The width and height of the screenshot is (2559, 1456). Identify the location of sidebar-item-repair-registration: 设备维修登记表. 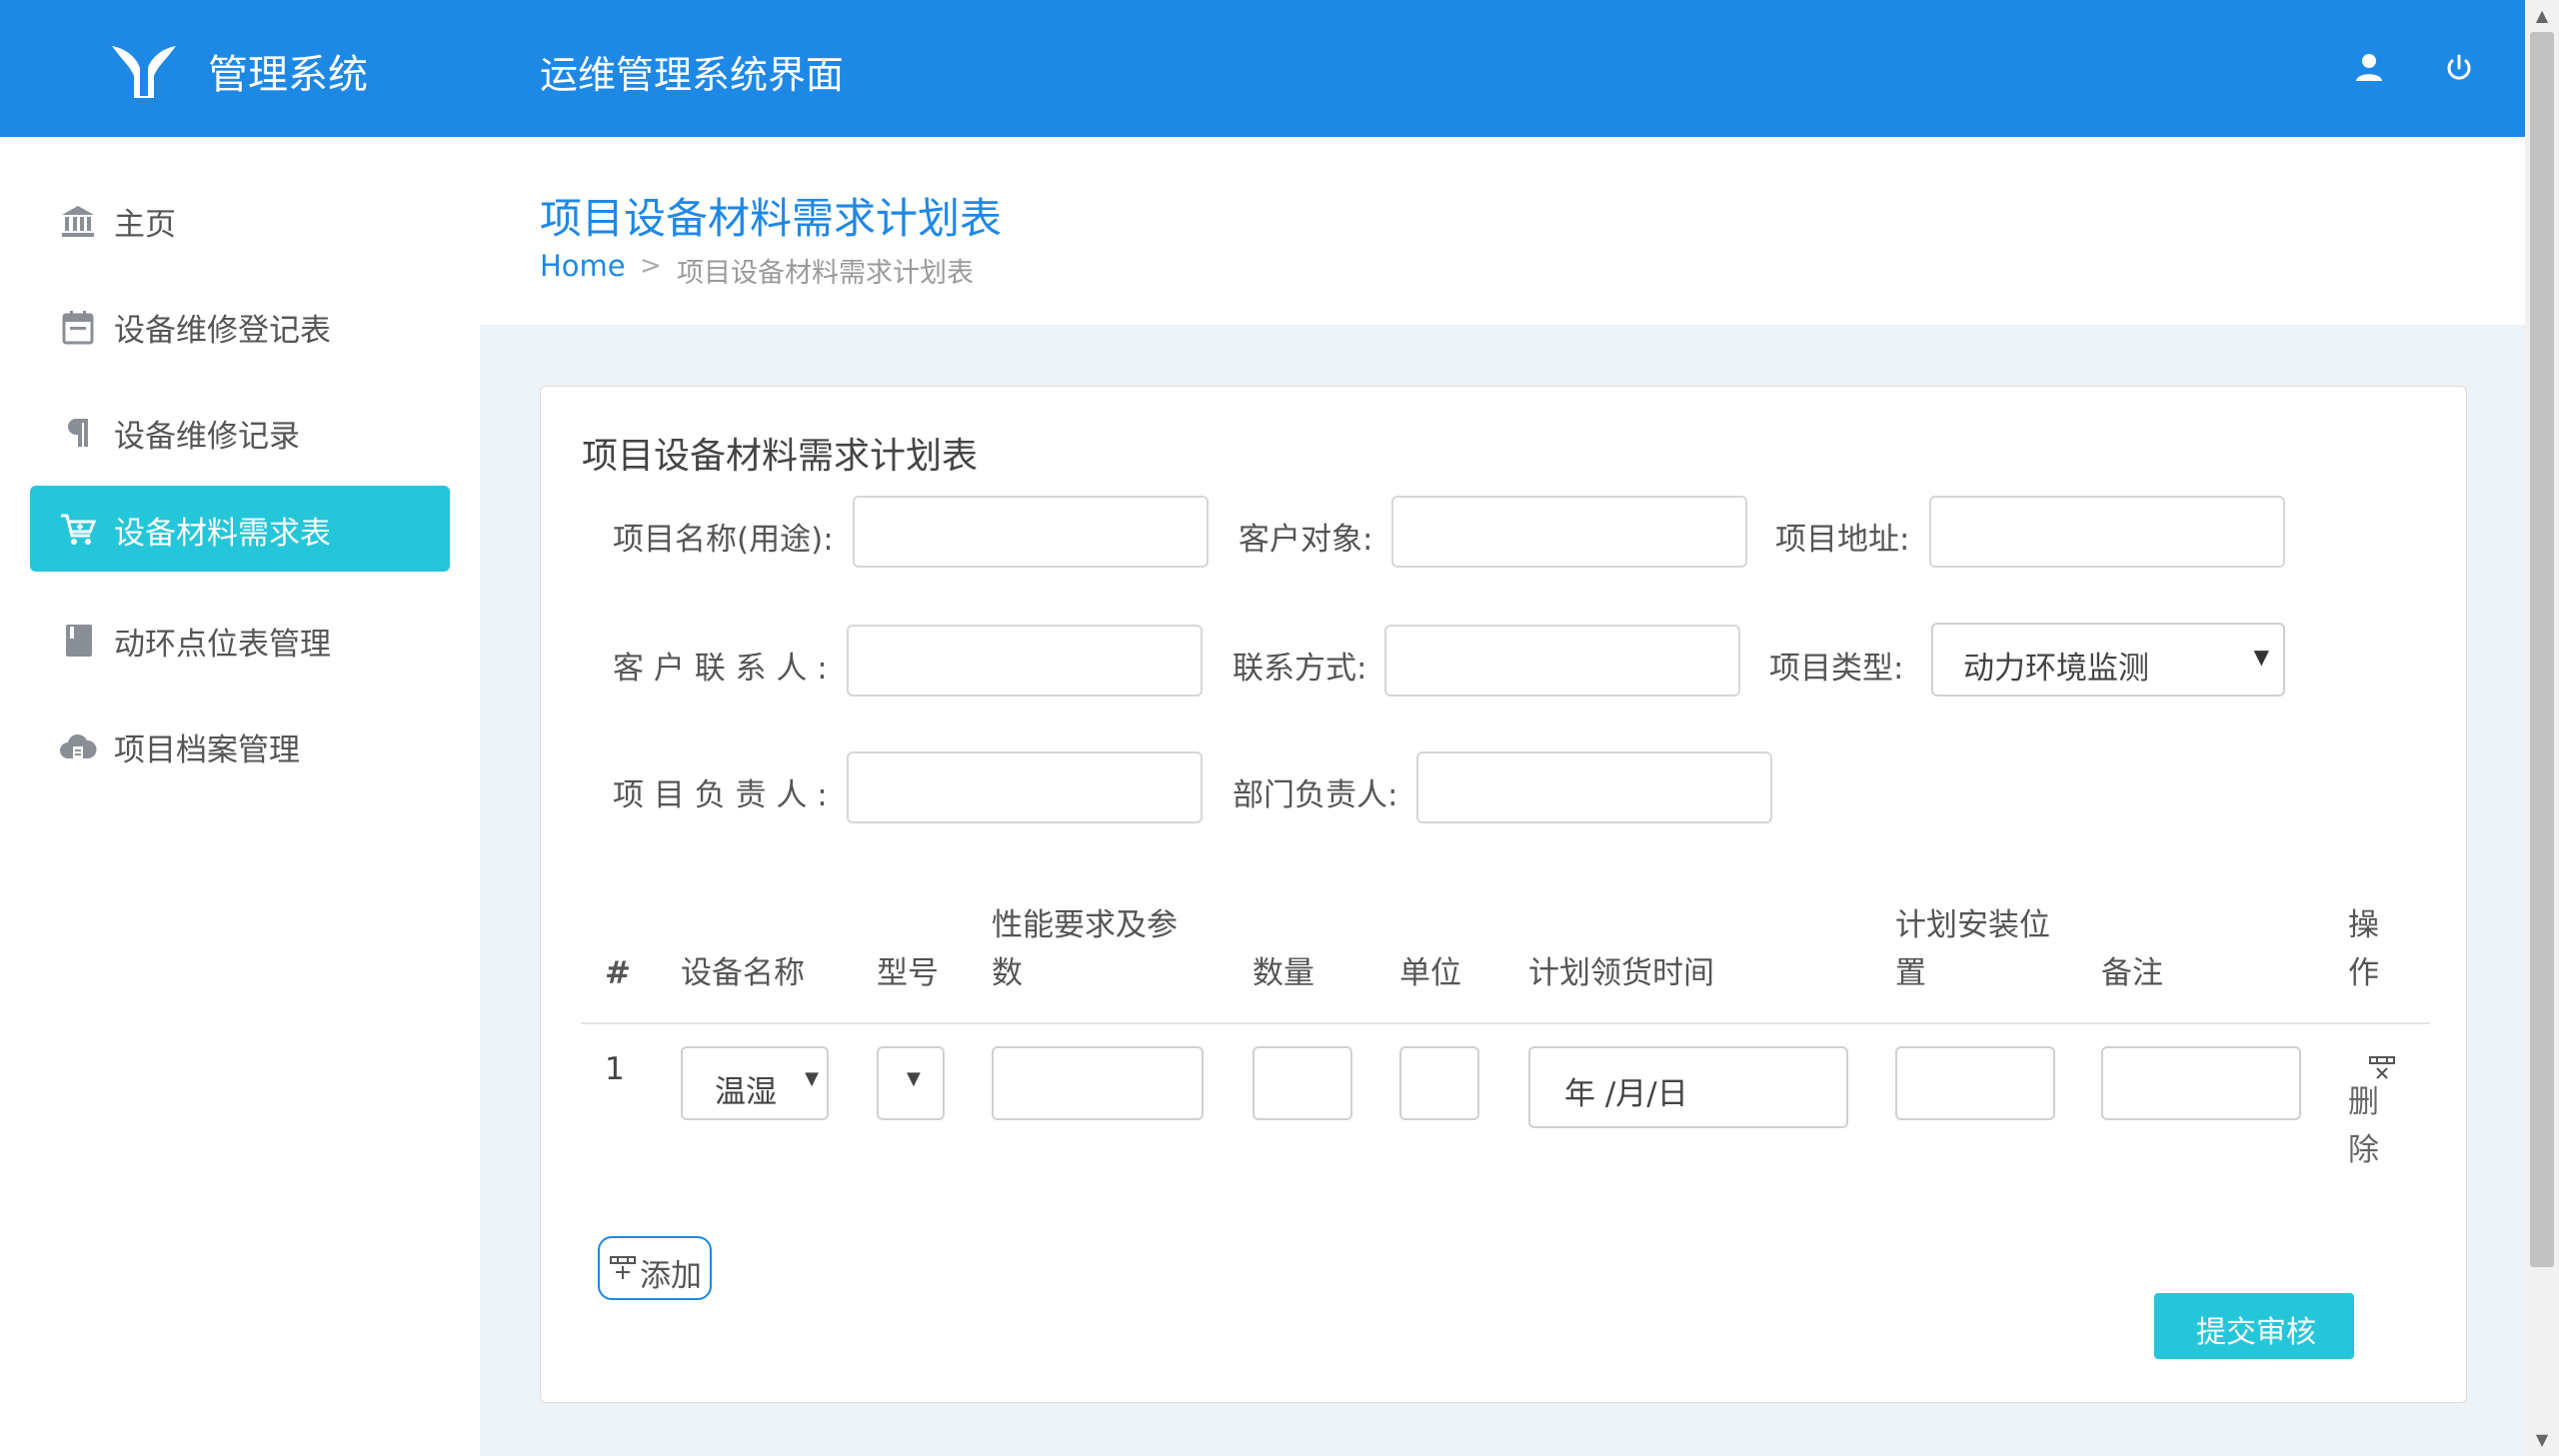
(240, 326).